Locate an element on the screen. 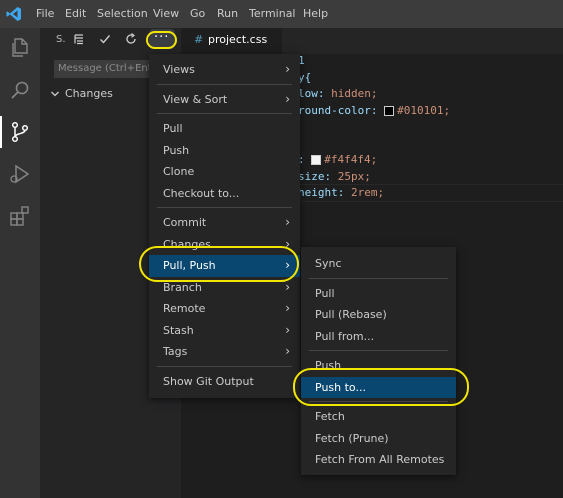 The width and height of the screenshot is (563, 498). tab-project-css: # project.css is located at coordinates (231, 41).